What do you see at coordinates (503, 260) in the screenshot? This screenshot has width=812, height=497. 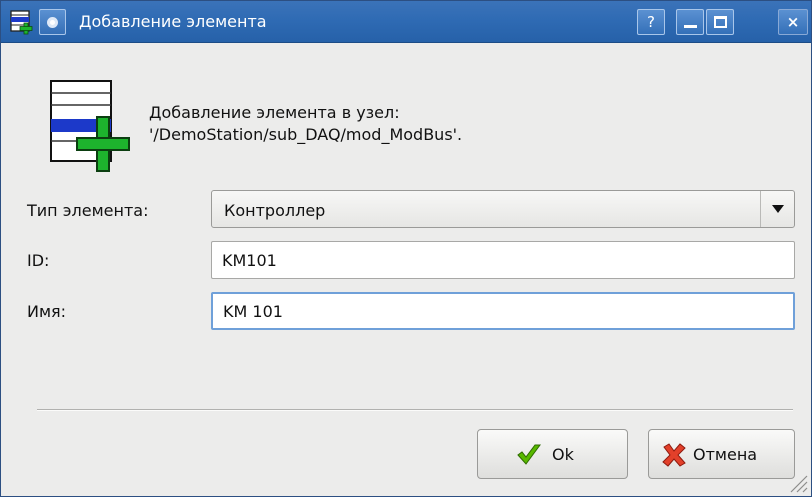 I see `id-field` at bounding box center [503, 260].